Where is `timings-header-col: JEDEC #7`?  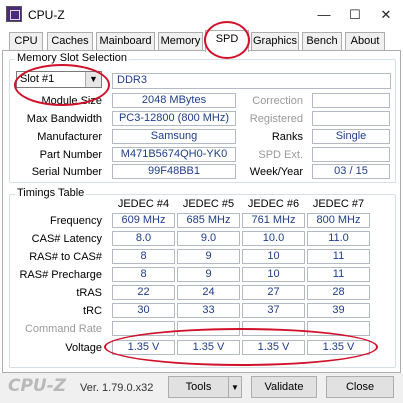
timings-header-col: JEDEC #7 is located at coordinates (338, 204).